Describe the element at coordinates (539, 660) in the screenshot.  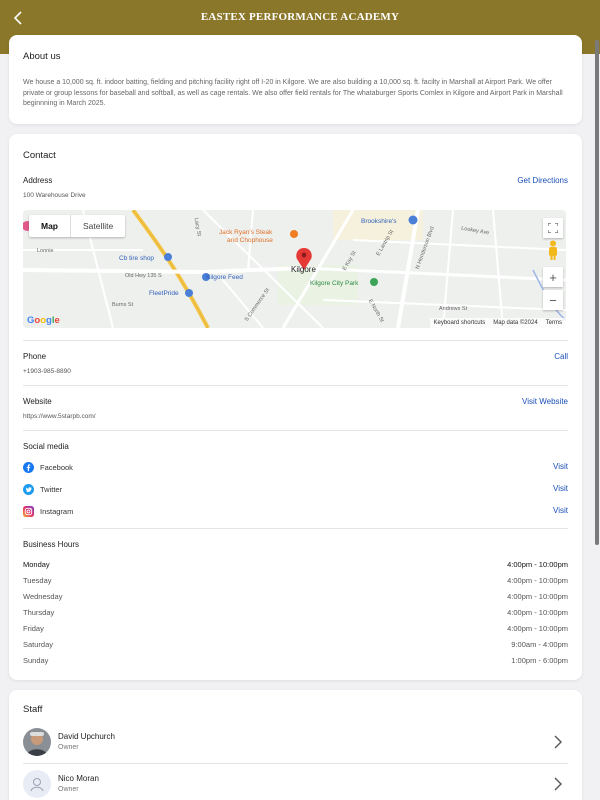
I see `hours-time: 1:00pm - 6:00pm` at that location.